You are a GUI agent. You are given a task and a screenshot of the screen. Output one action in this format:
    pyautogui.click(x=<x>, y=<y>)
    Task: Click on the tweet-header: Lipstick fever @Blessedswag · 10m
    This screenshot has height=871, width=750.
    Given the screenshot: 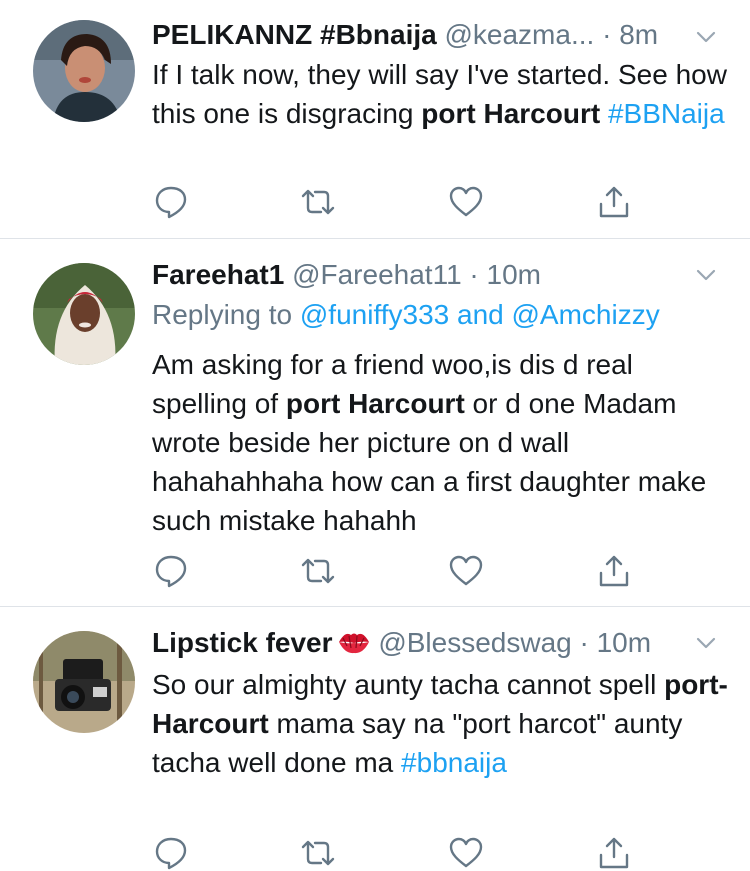 What is the action you would take?
    pyautogui.click(x=401, y=643)
    